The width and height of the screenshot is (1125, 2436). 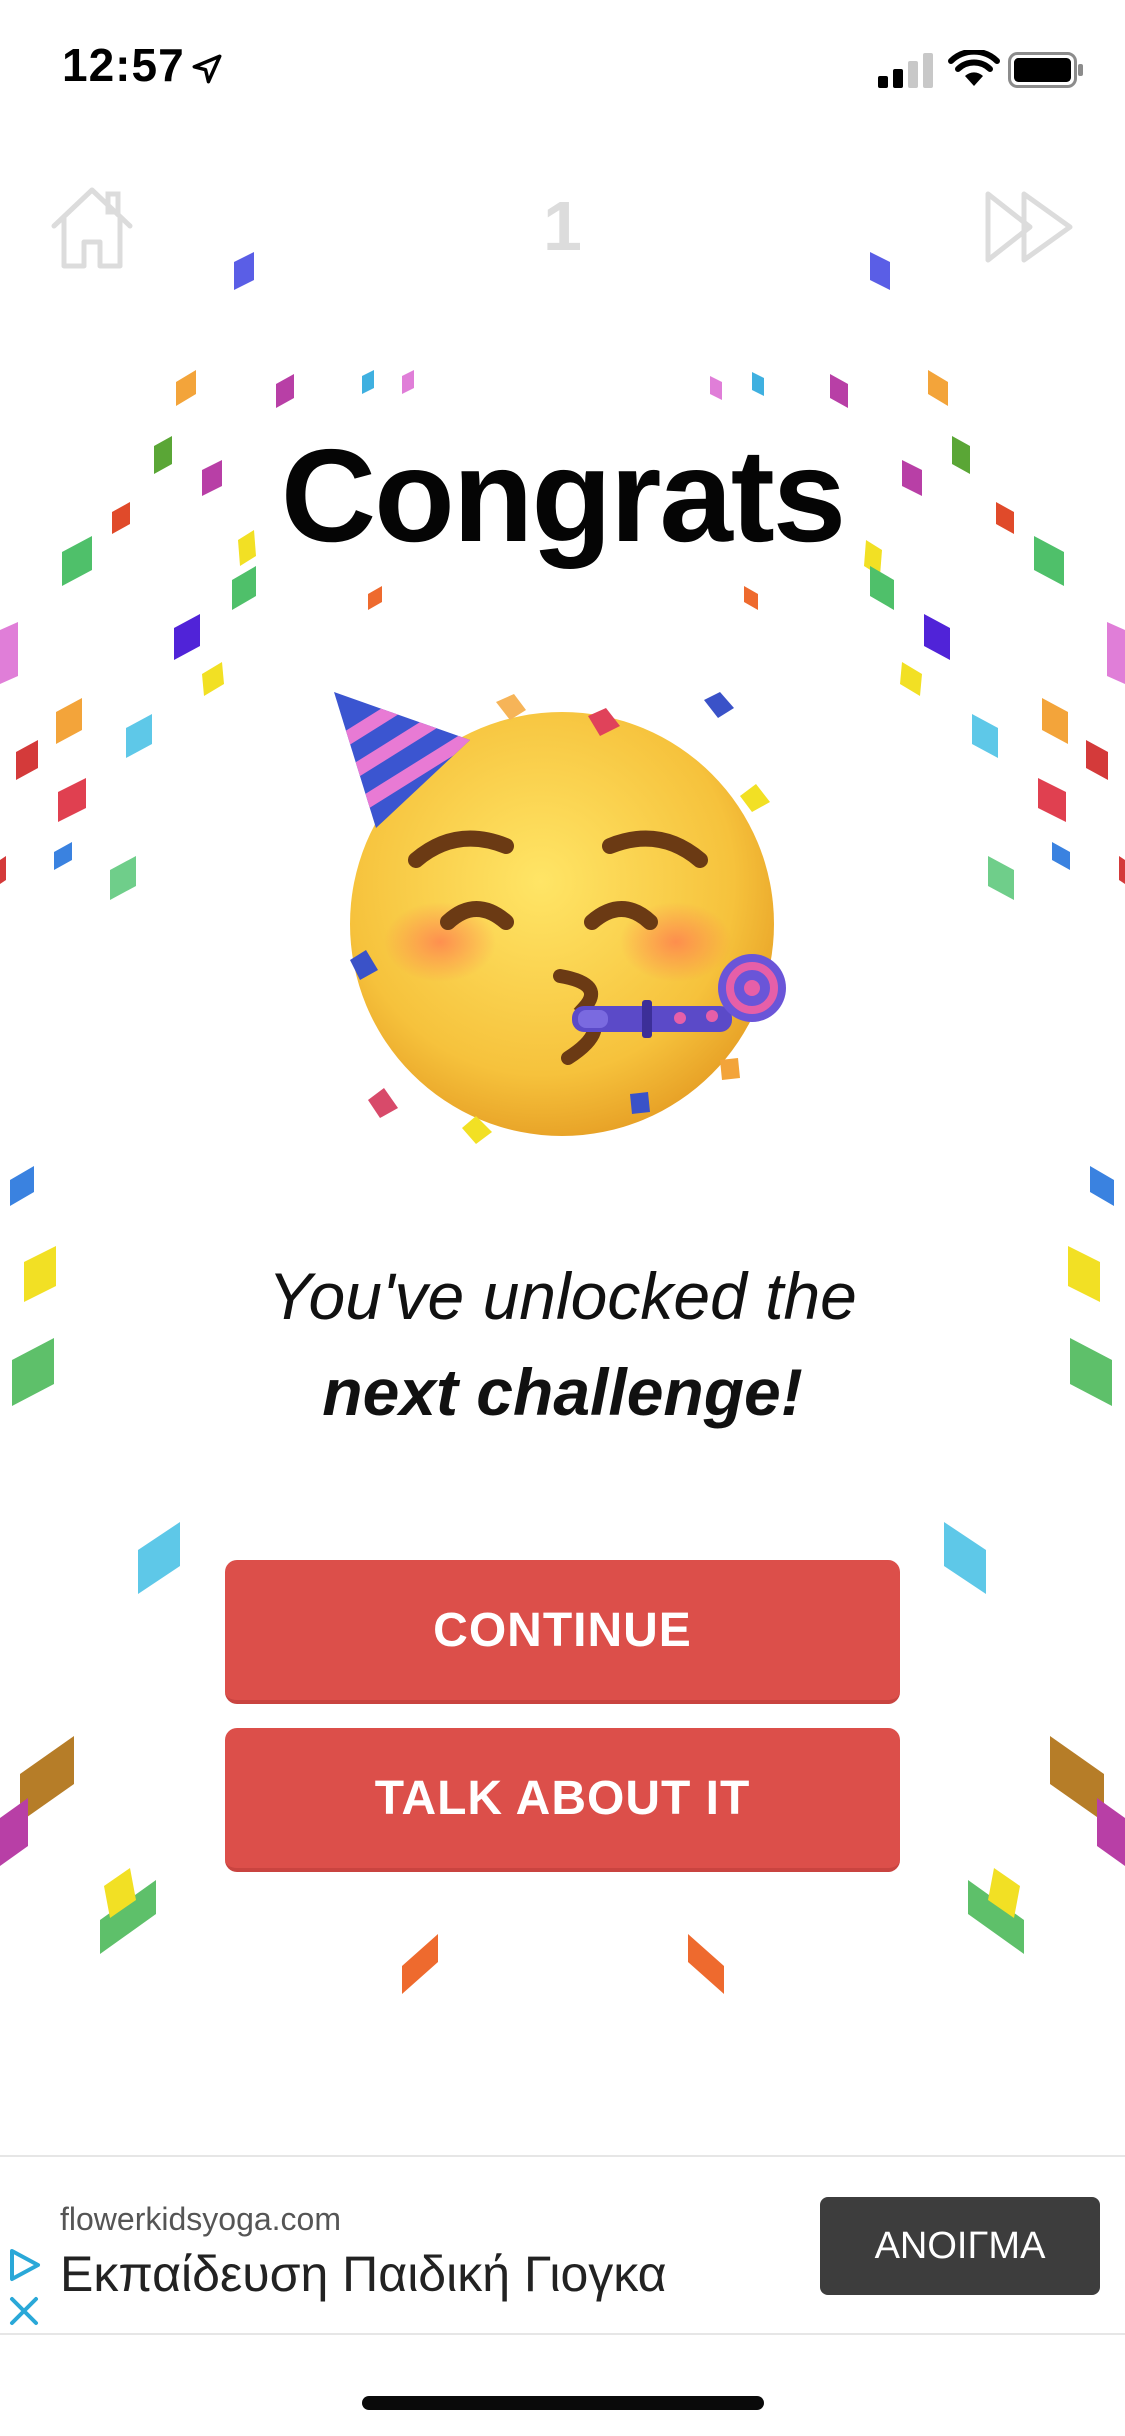 I want to click on level-number: 1, so click(x=562, y=226).